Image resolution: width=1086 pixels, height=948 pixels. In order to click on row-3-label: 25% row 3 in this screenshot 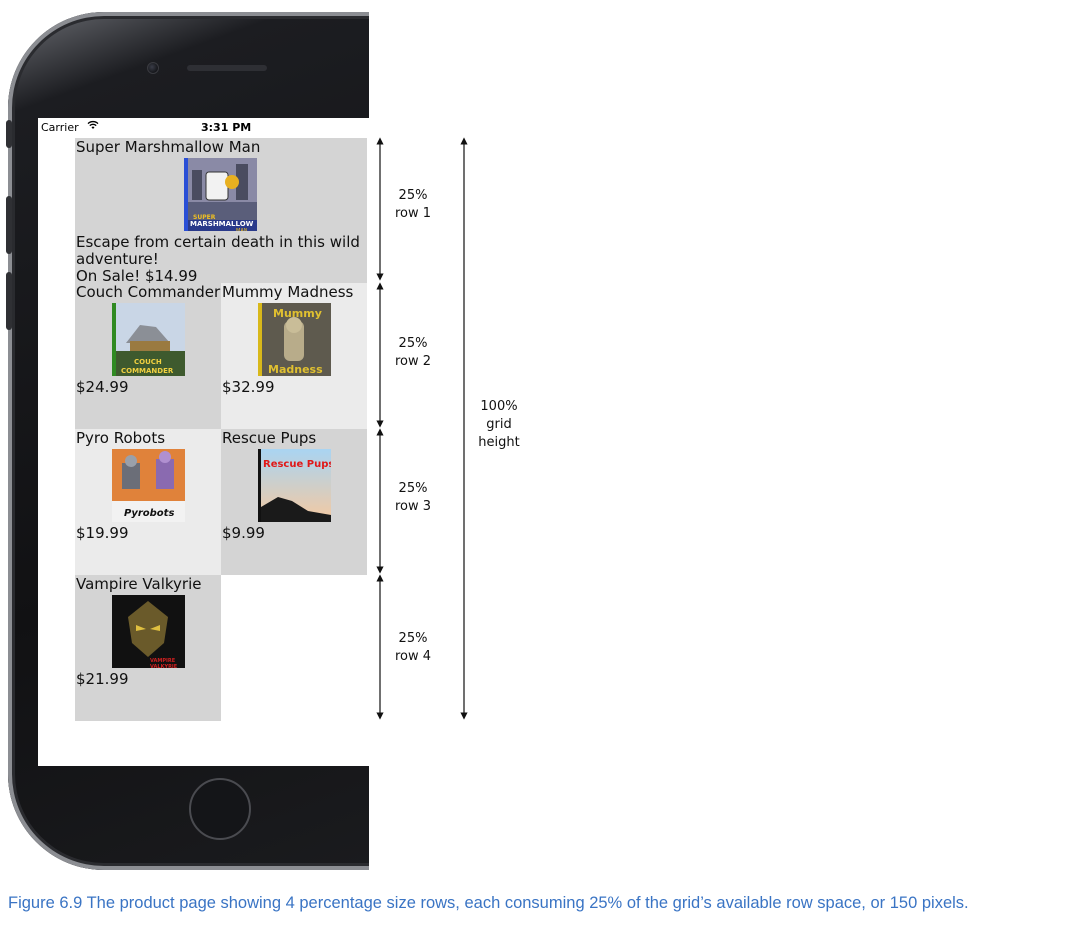, I will do `click(413, 497)`.